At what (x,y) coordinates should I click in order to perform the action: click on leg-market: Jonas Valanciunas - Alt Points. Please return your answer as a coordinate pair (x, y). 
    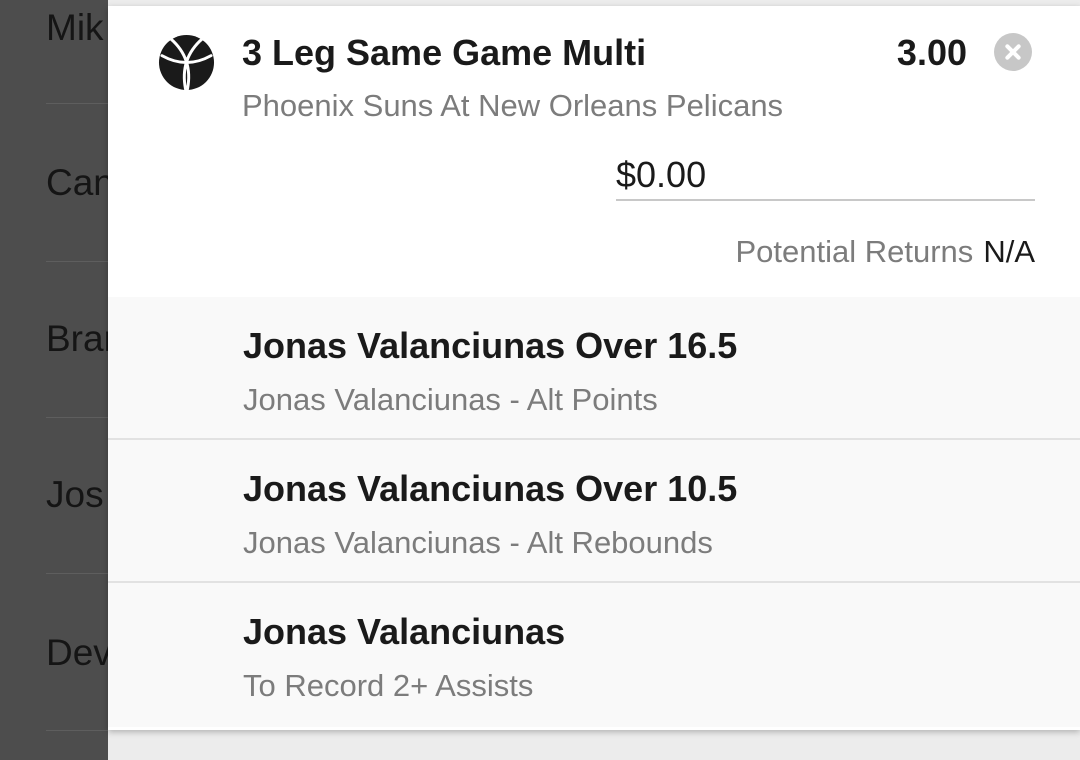
    Looking at the image, I should click on (450, 399).